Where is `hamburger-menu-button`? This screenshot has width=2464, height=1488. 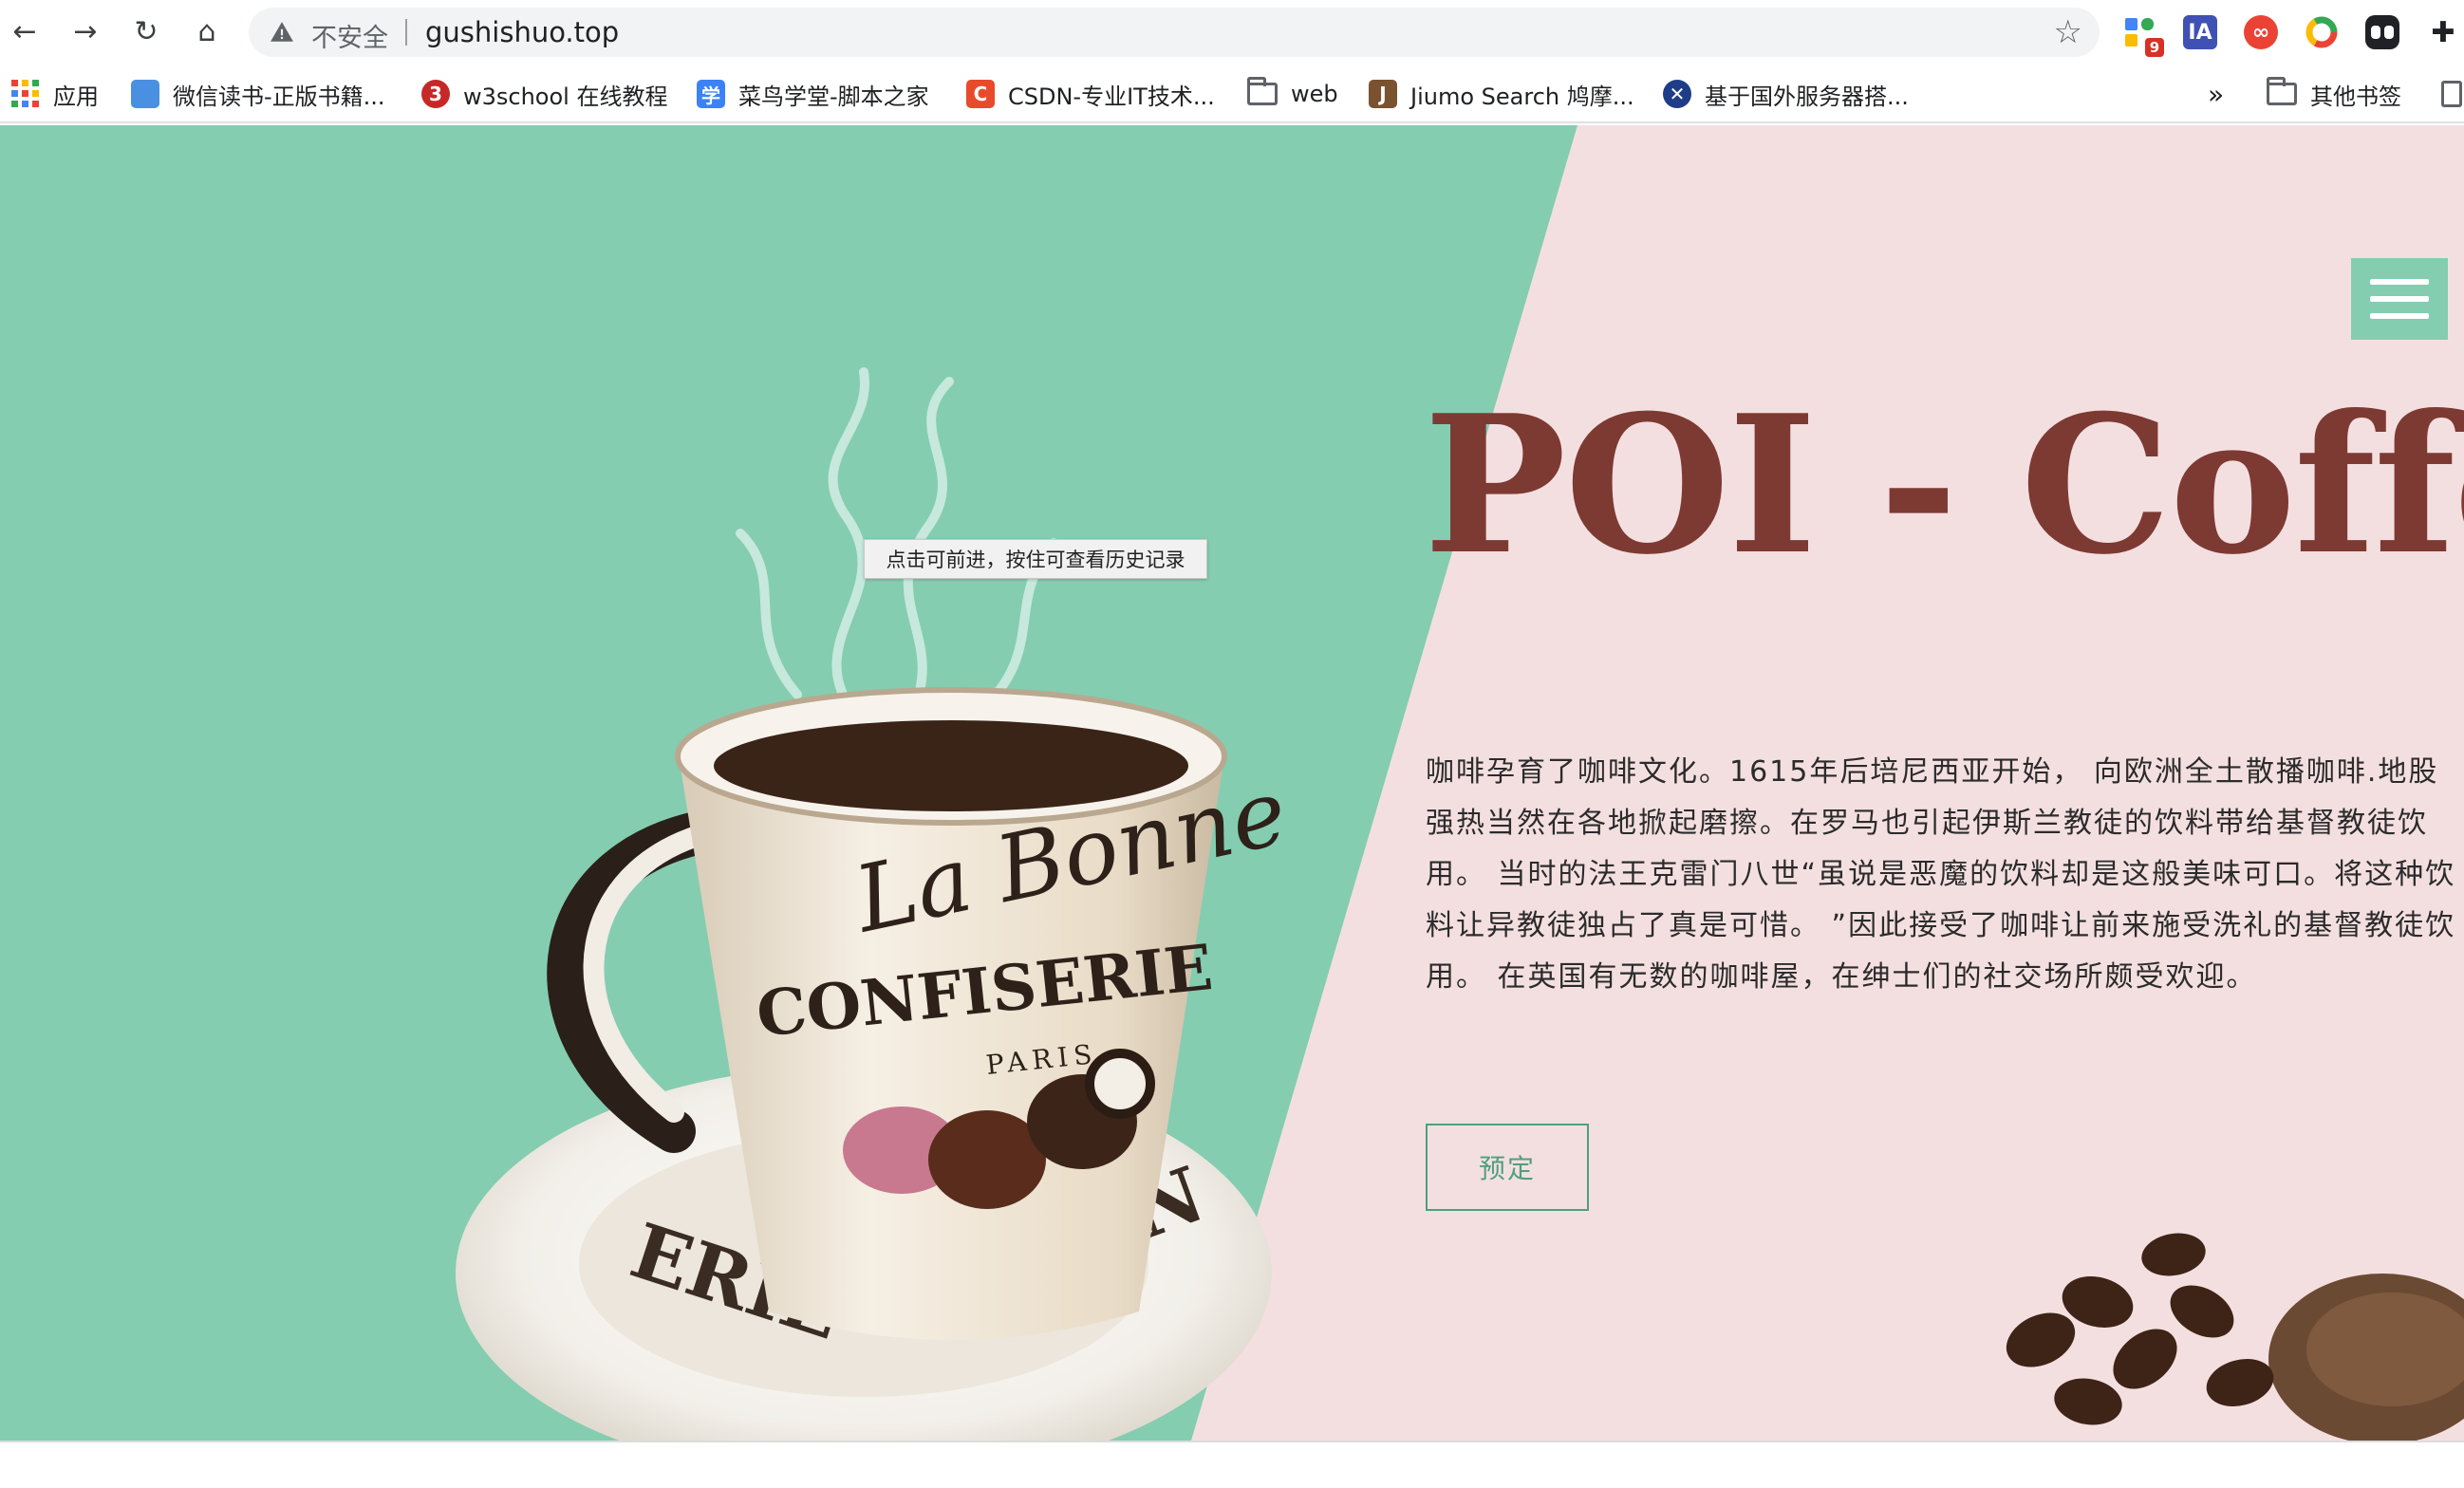
hamburger-menu-button is located at coordinates (2400, 299).